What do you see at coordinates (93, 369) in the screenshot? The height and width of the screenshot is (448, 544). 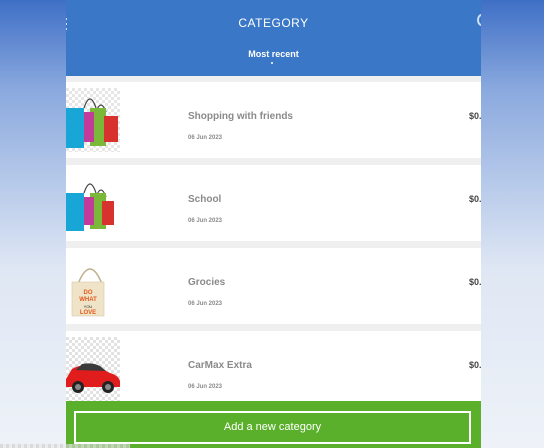 I see `car-icon` at bounding box center [93, 369].